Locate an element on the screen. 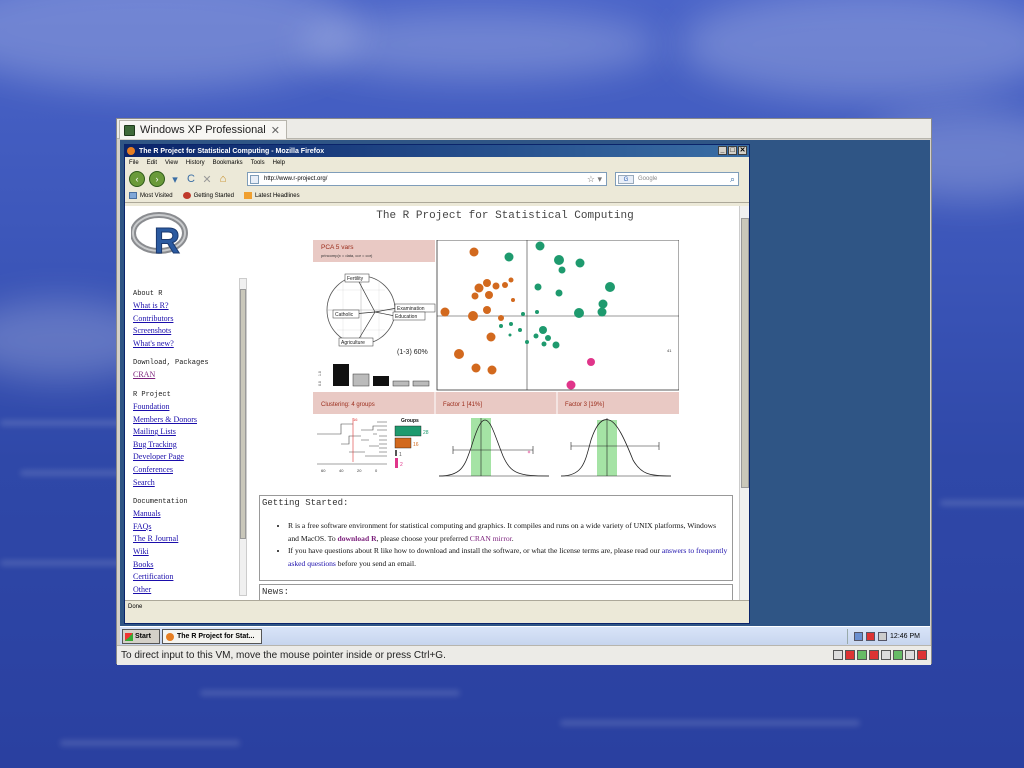  menu-help: Help is located at coordinates (279, 163).